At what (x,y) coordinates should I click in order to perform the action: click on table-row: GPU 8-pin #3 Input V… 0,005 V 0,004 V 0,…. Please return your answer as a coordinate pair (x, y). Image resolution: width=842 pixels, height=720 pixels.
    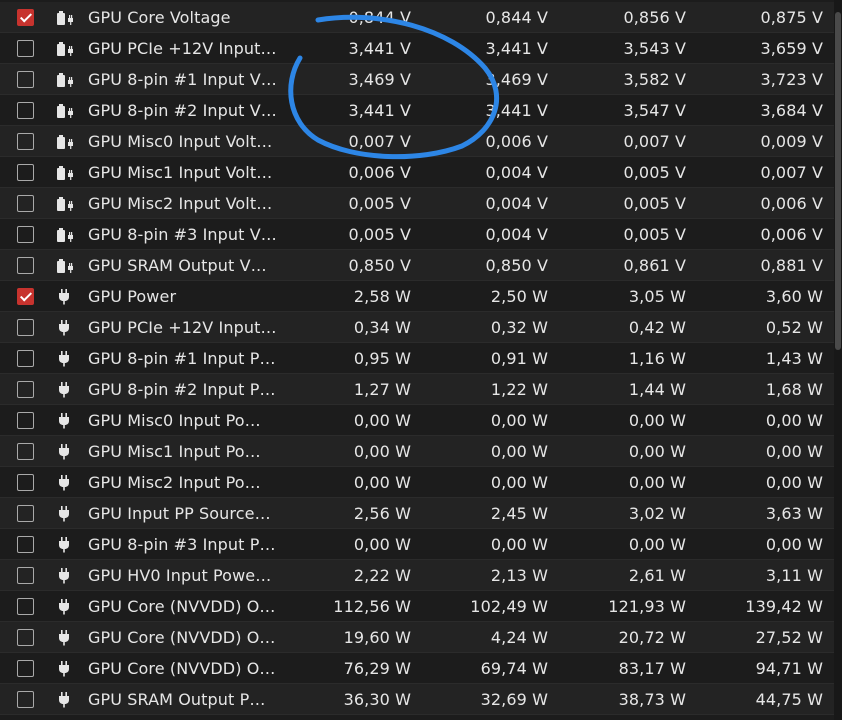
    Looking at the image, I should click on (417, 234).